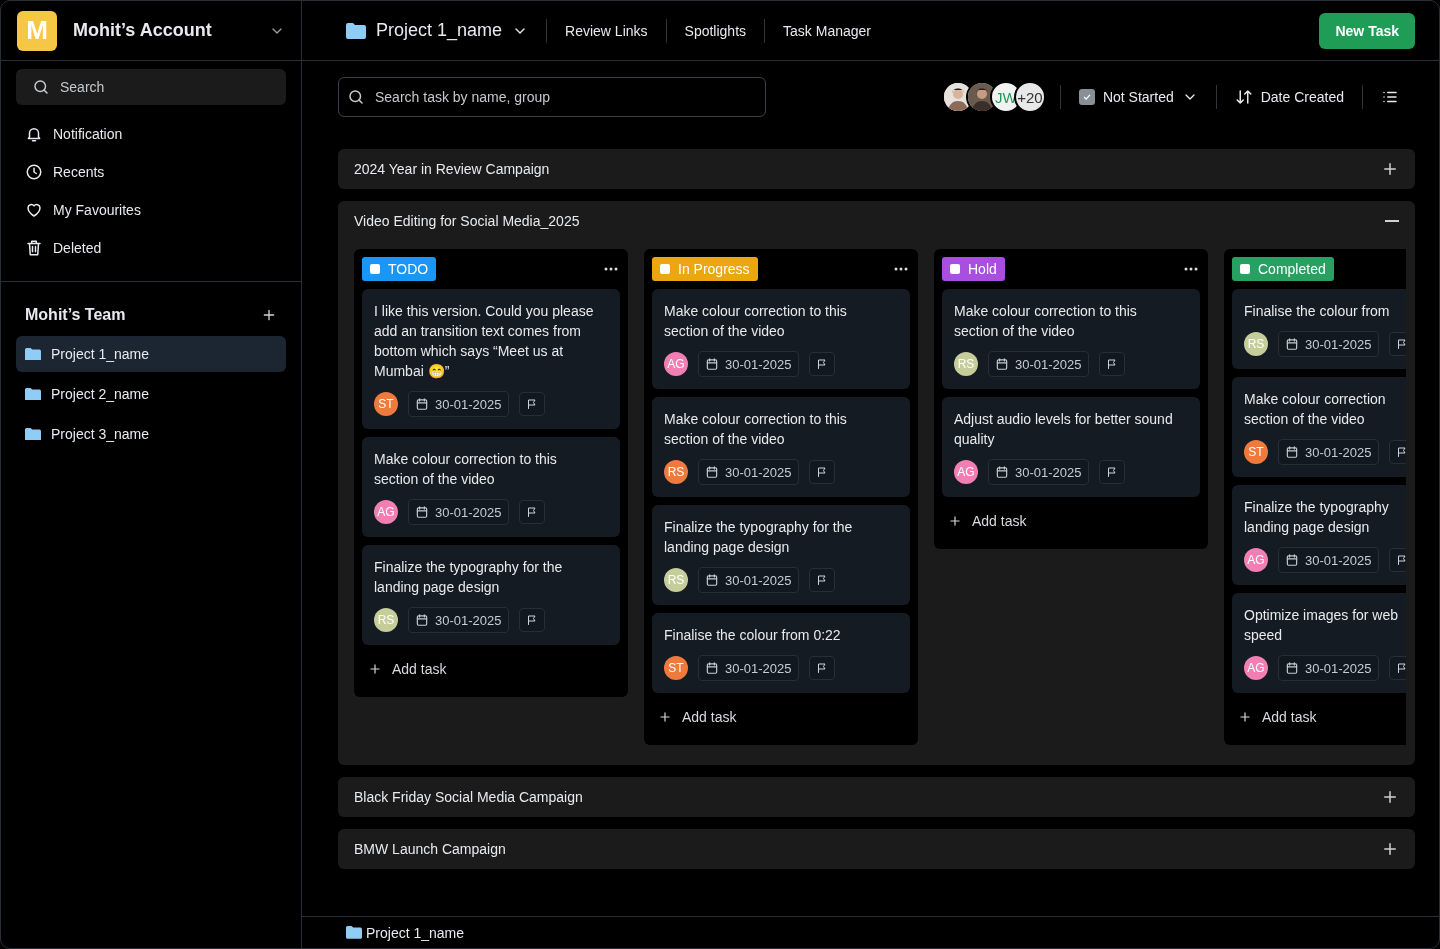 This screenshot has width=1440, height=949. What do you see at coordinates (399, 269) in the screenshot?
I see `status-label: TODO` at bounding box center [399, 269].